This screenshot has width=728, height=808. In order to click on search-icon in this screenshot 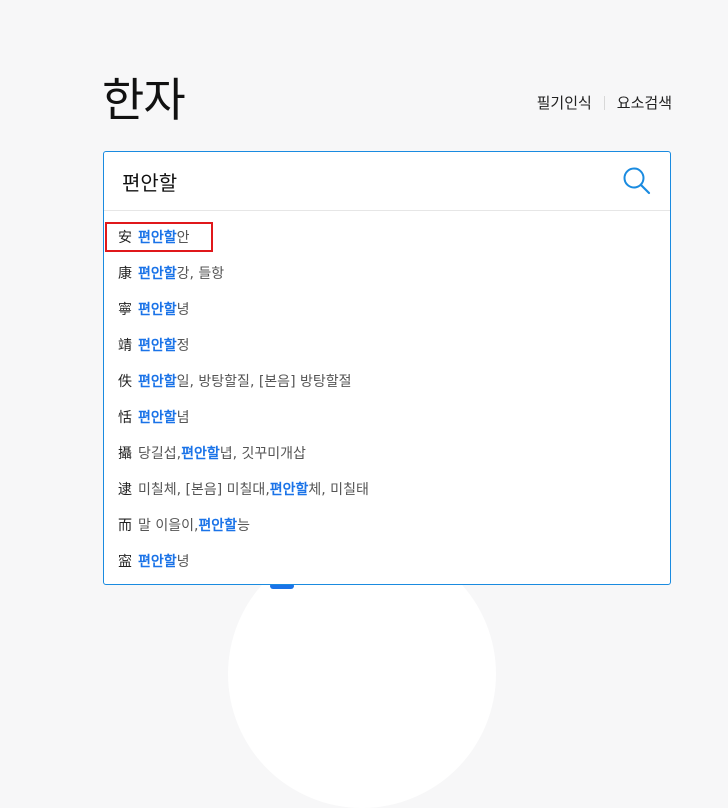, I will do `click(637, 181)`.